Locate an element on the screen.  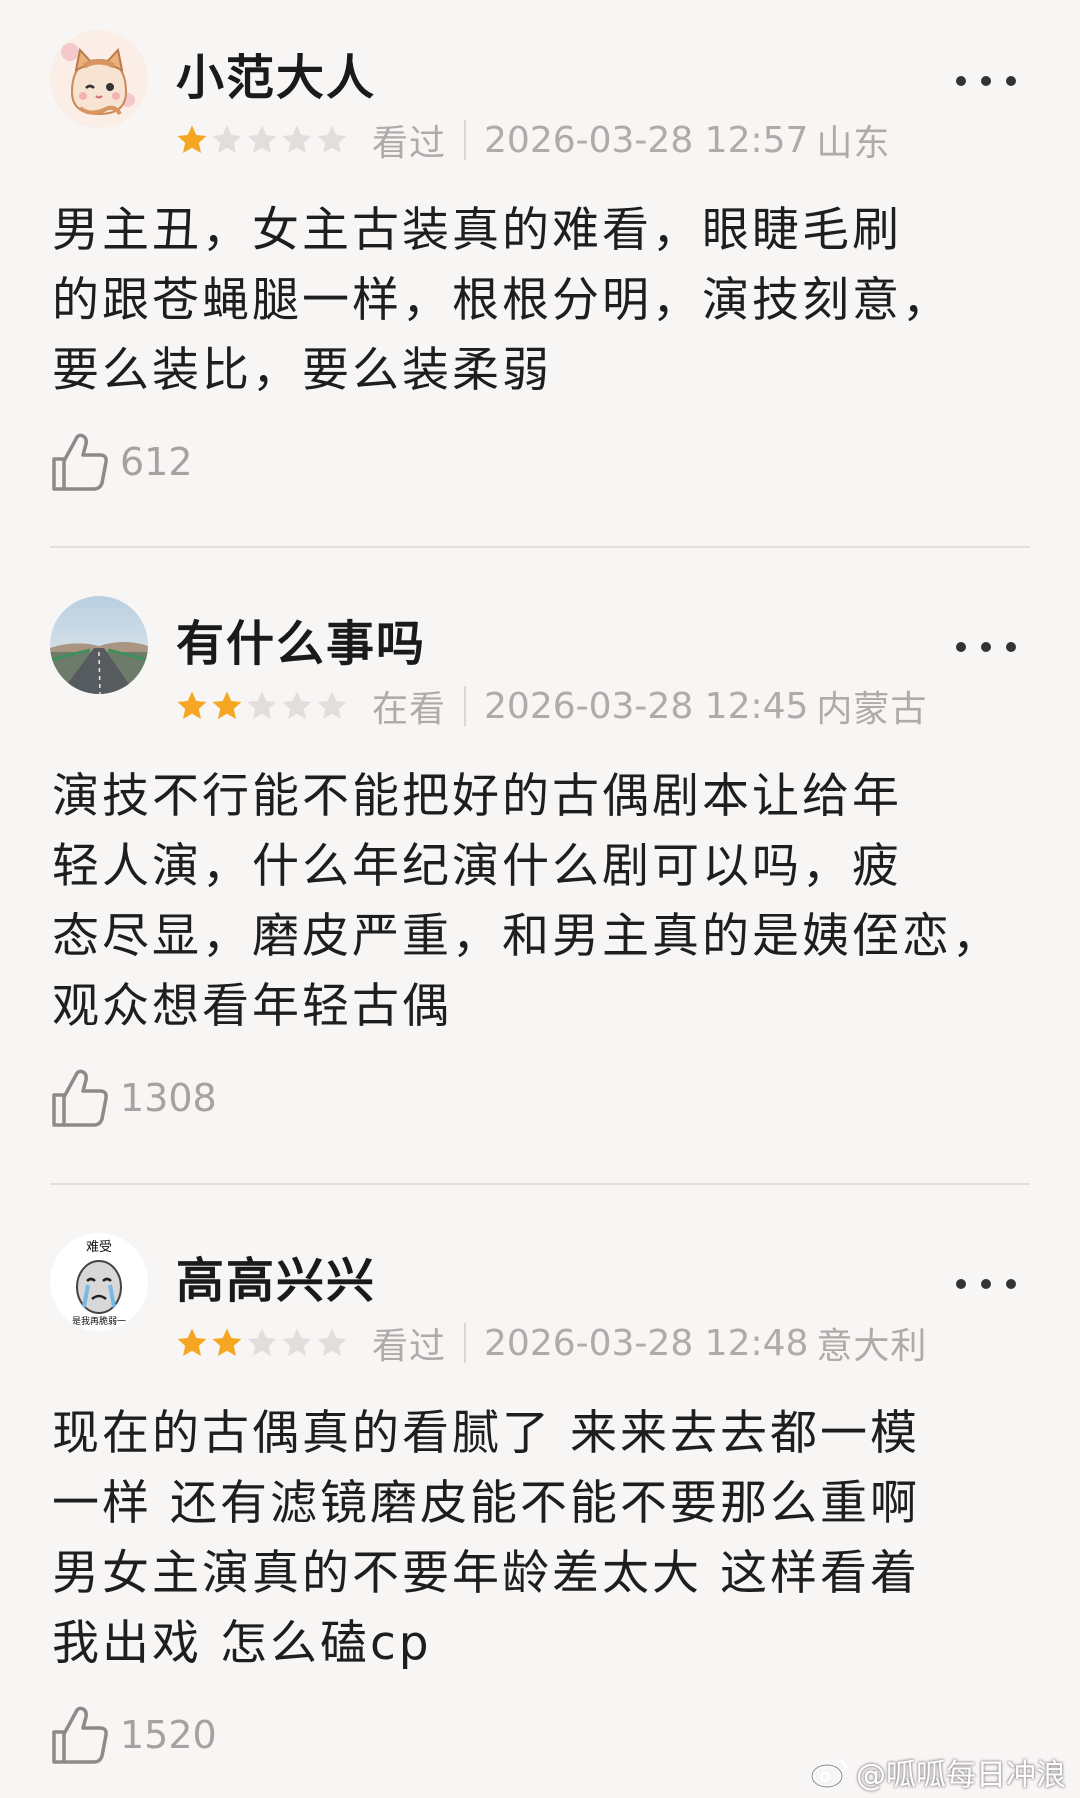
review-meta: 看过 2026-03-28 12:57 山东 is located at coordinates (533, 141).